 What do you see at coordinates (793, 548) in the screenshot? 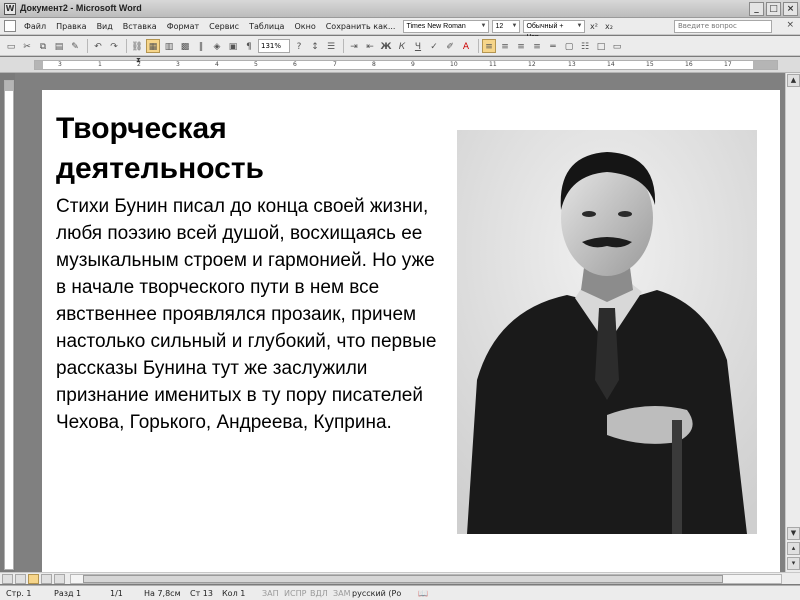
I see `previous-page-icon: ▴` at bounding box center [793, 548].